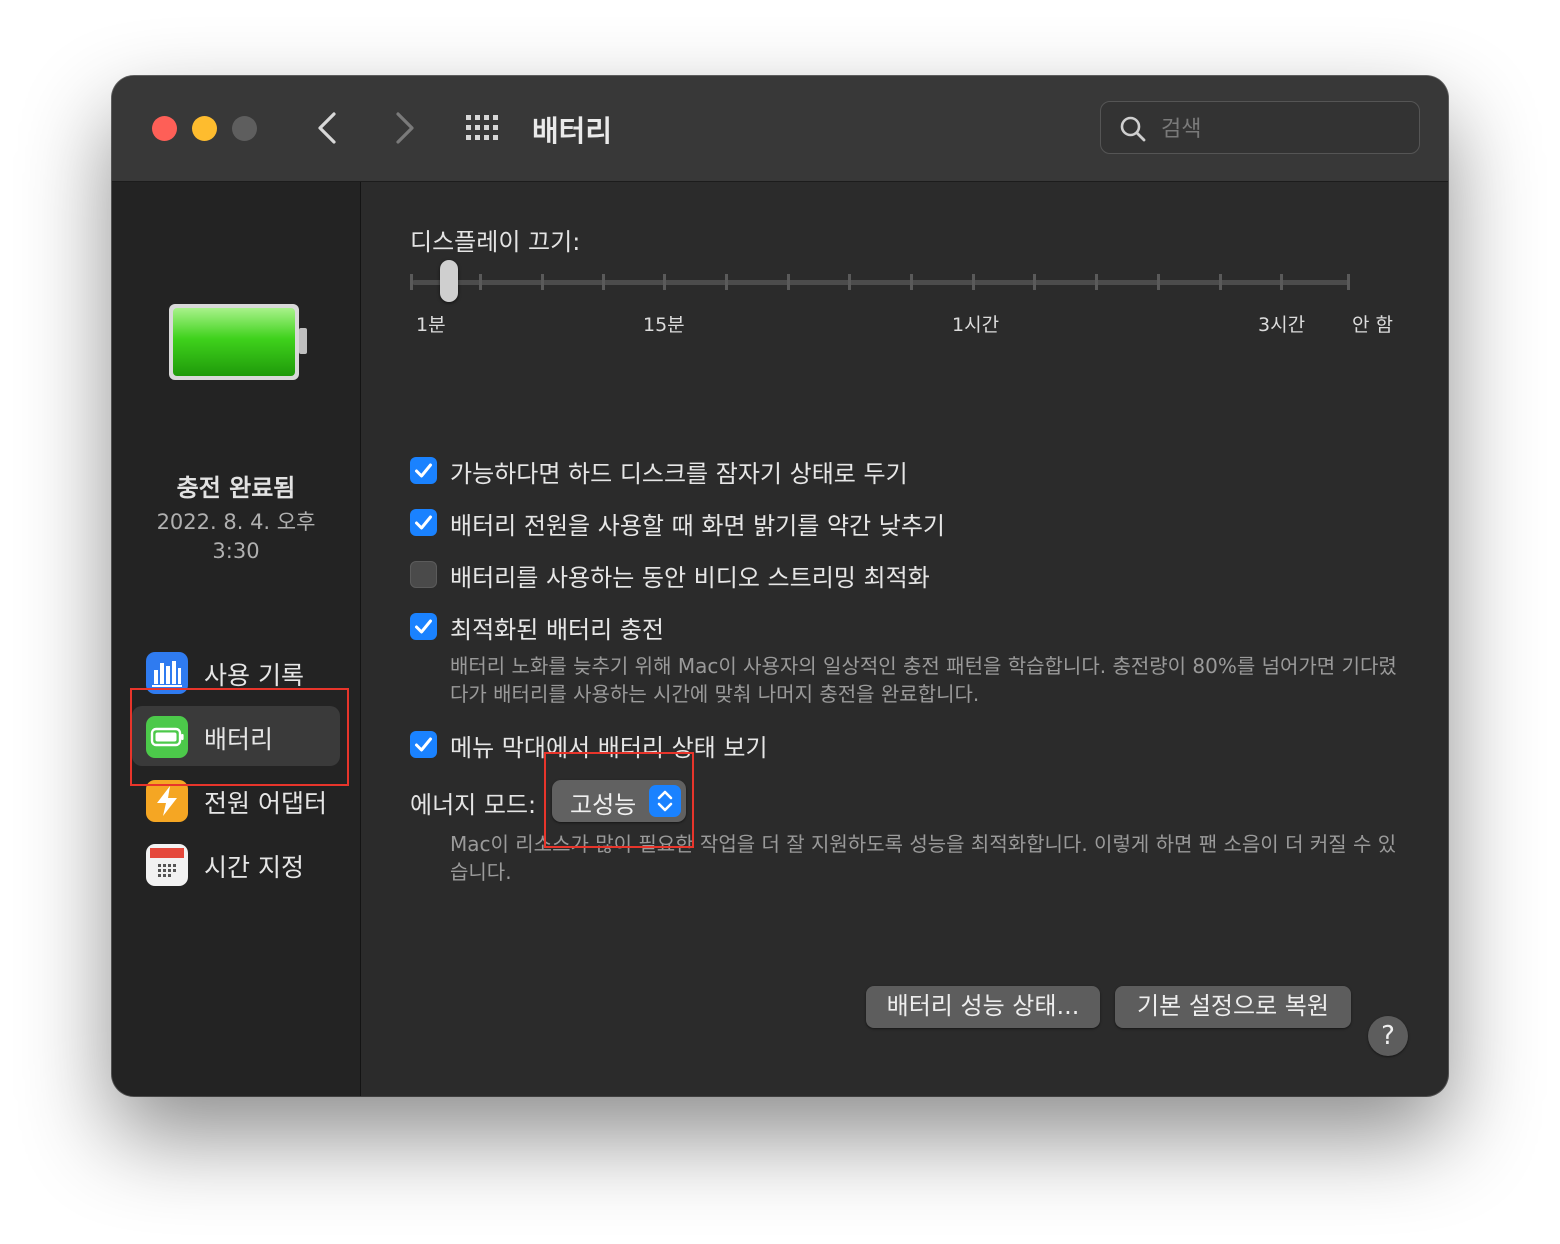 The image size is (1560, 1244). Describe the element at coordinates (664, 325) in the screenshot. I see `slider-label-15min: 15분` at that location.